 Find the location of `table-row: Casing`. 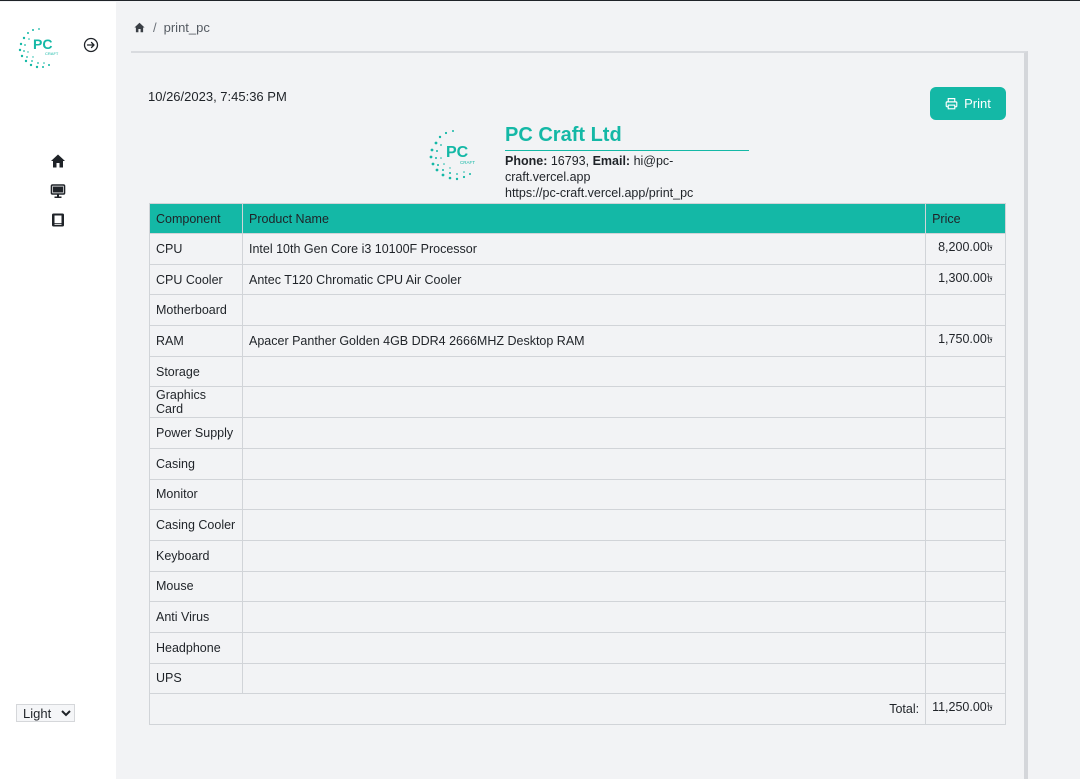

table-row: Casing is located at coordinates (577, 463).